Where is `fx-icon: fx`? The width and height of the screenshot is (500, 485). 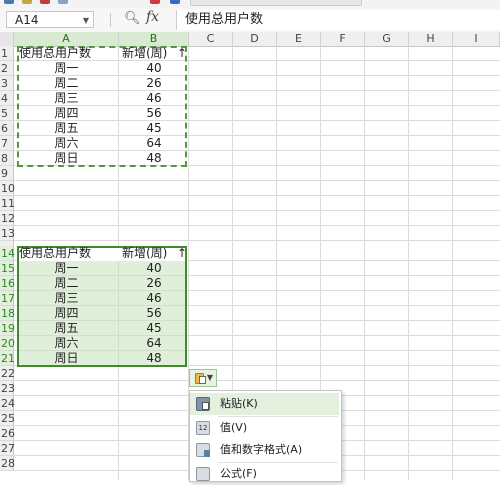 fx-icon: fx is located at coordinates (152, 17).